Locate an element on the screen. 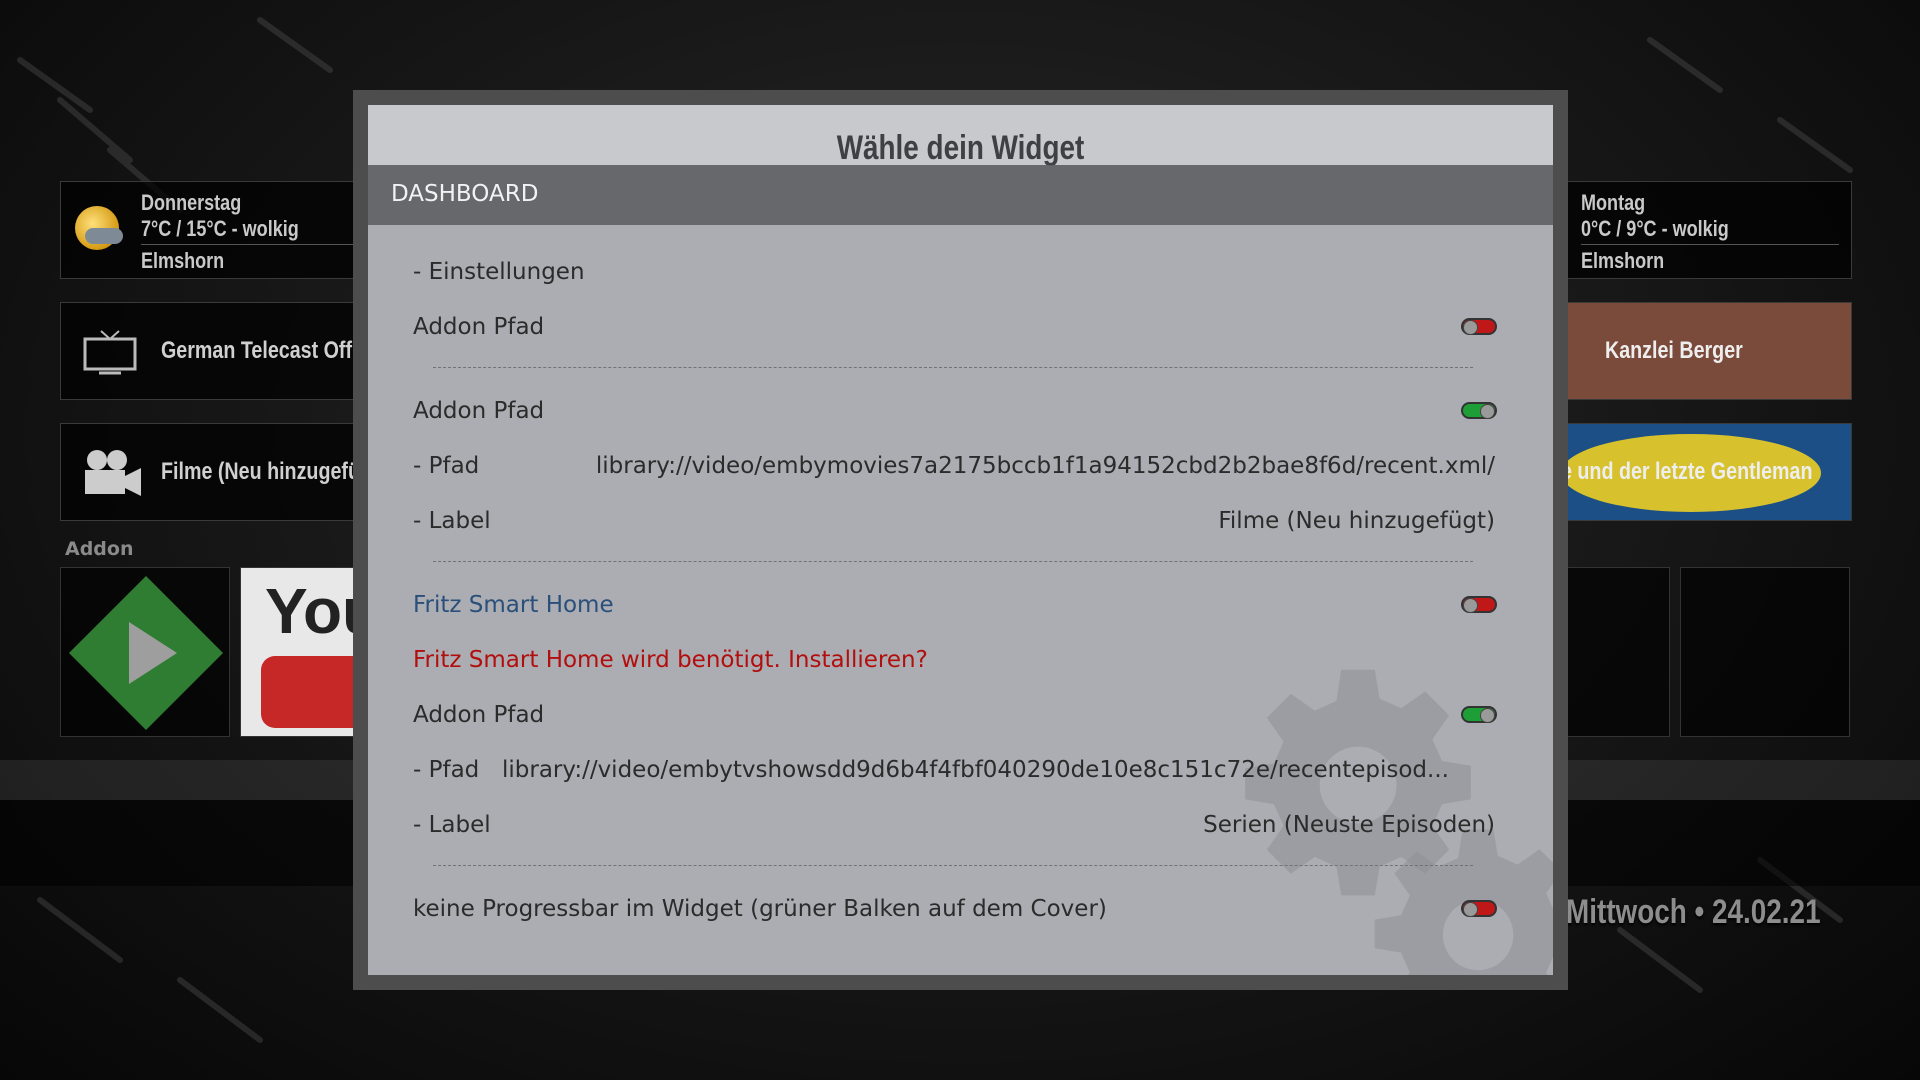  label-value: Filme (Neu hinzugefügt) is located at coordinates (1356, 521).